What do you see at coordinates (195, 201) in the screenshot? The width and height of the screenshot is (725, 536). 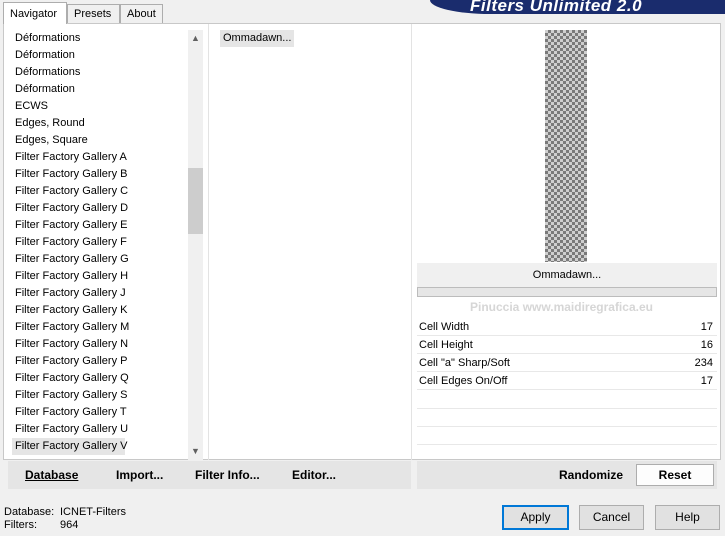 I see `scrollbar-thumb` at bounding box center [195, 201].